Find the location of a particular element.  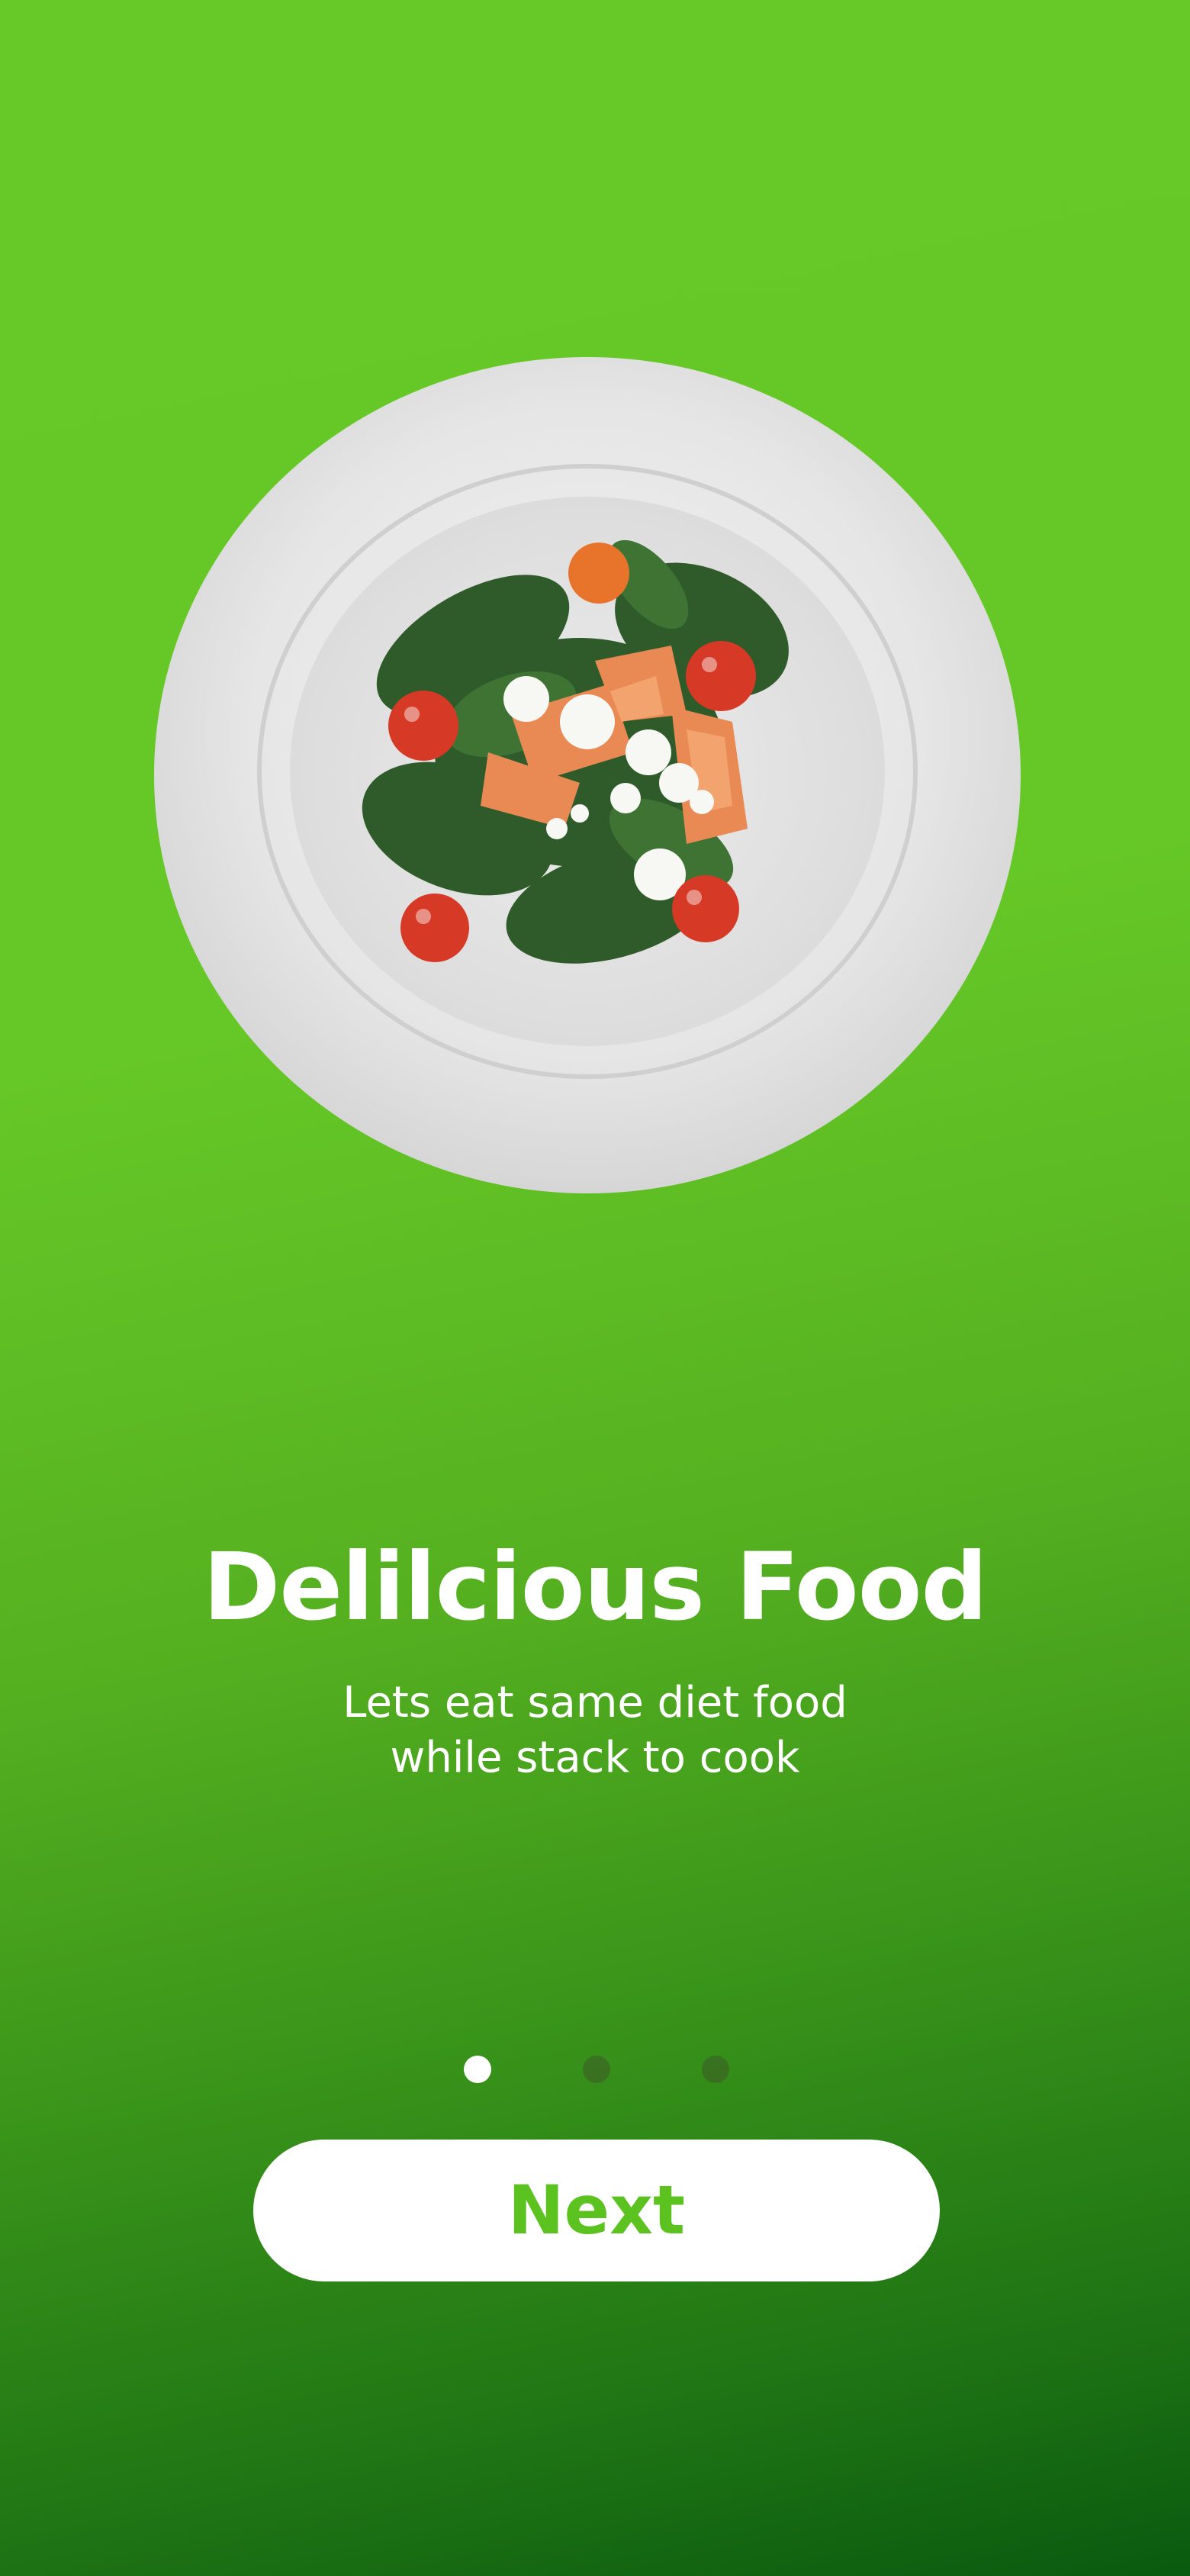

page-indicator is located at coordinates (595, 2071).